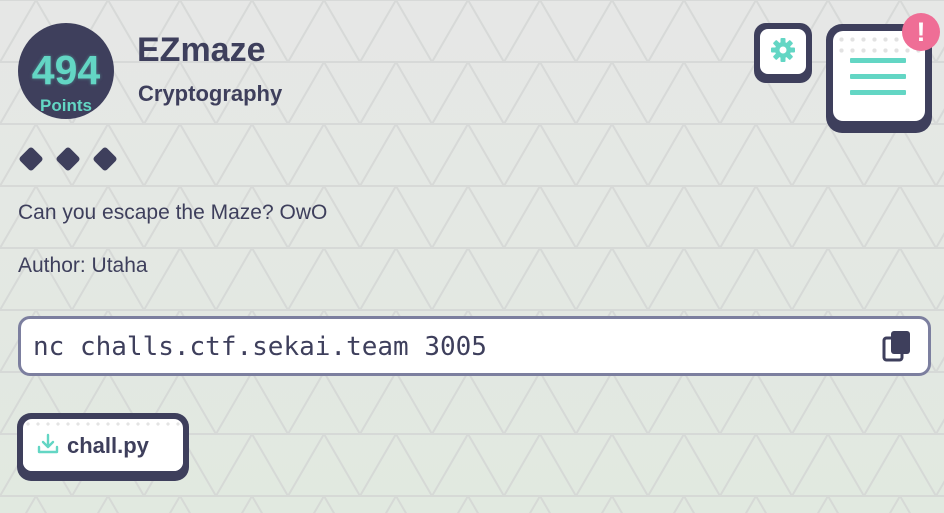 The width and height of the screenshot is (944, 513). Describe the element at coordinates (201, 50) in the screenshot. I see `challenge-title: EZmaze` at that location.